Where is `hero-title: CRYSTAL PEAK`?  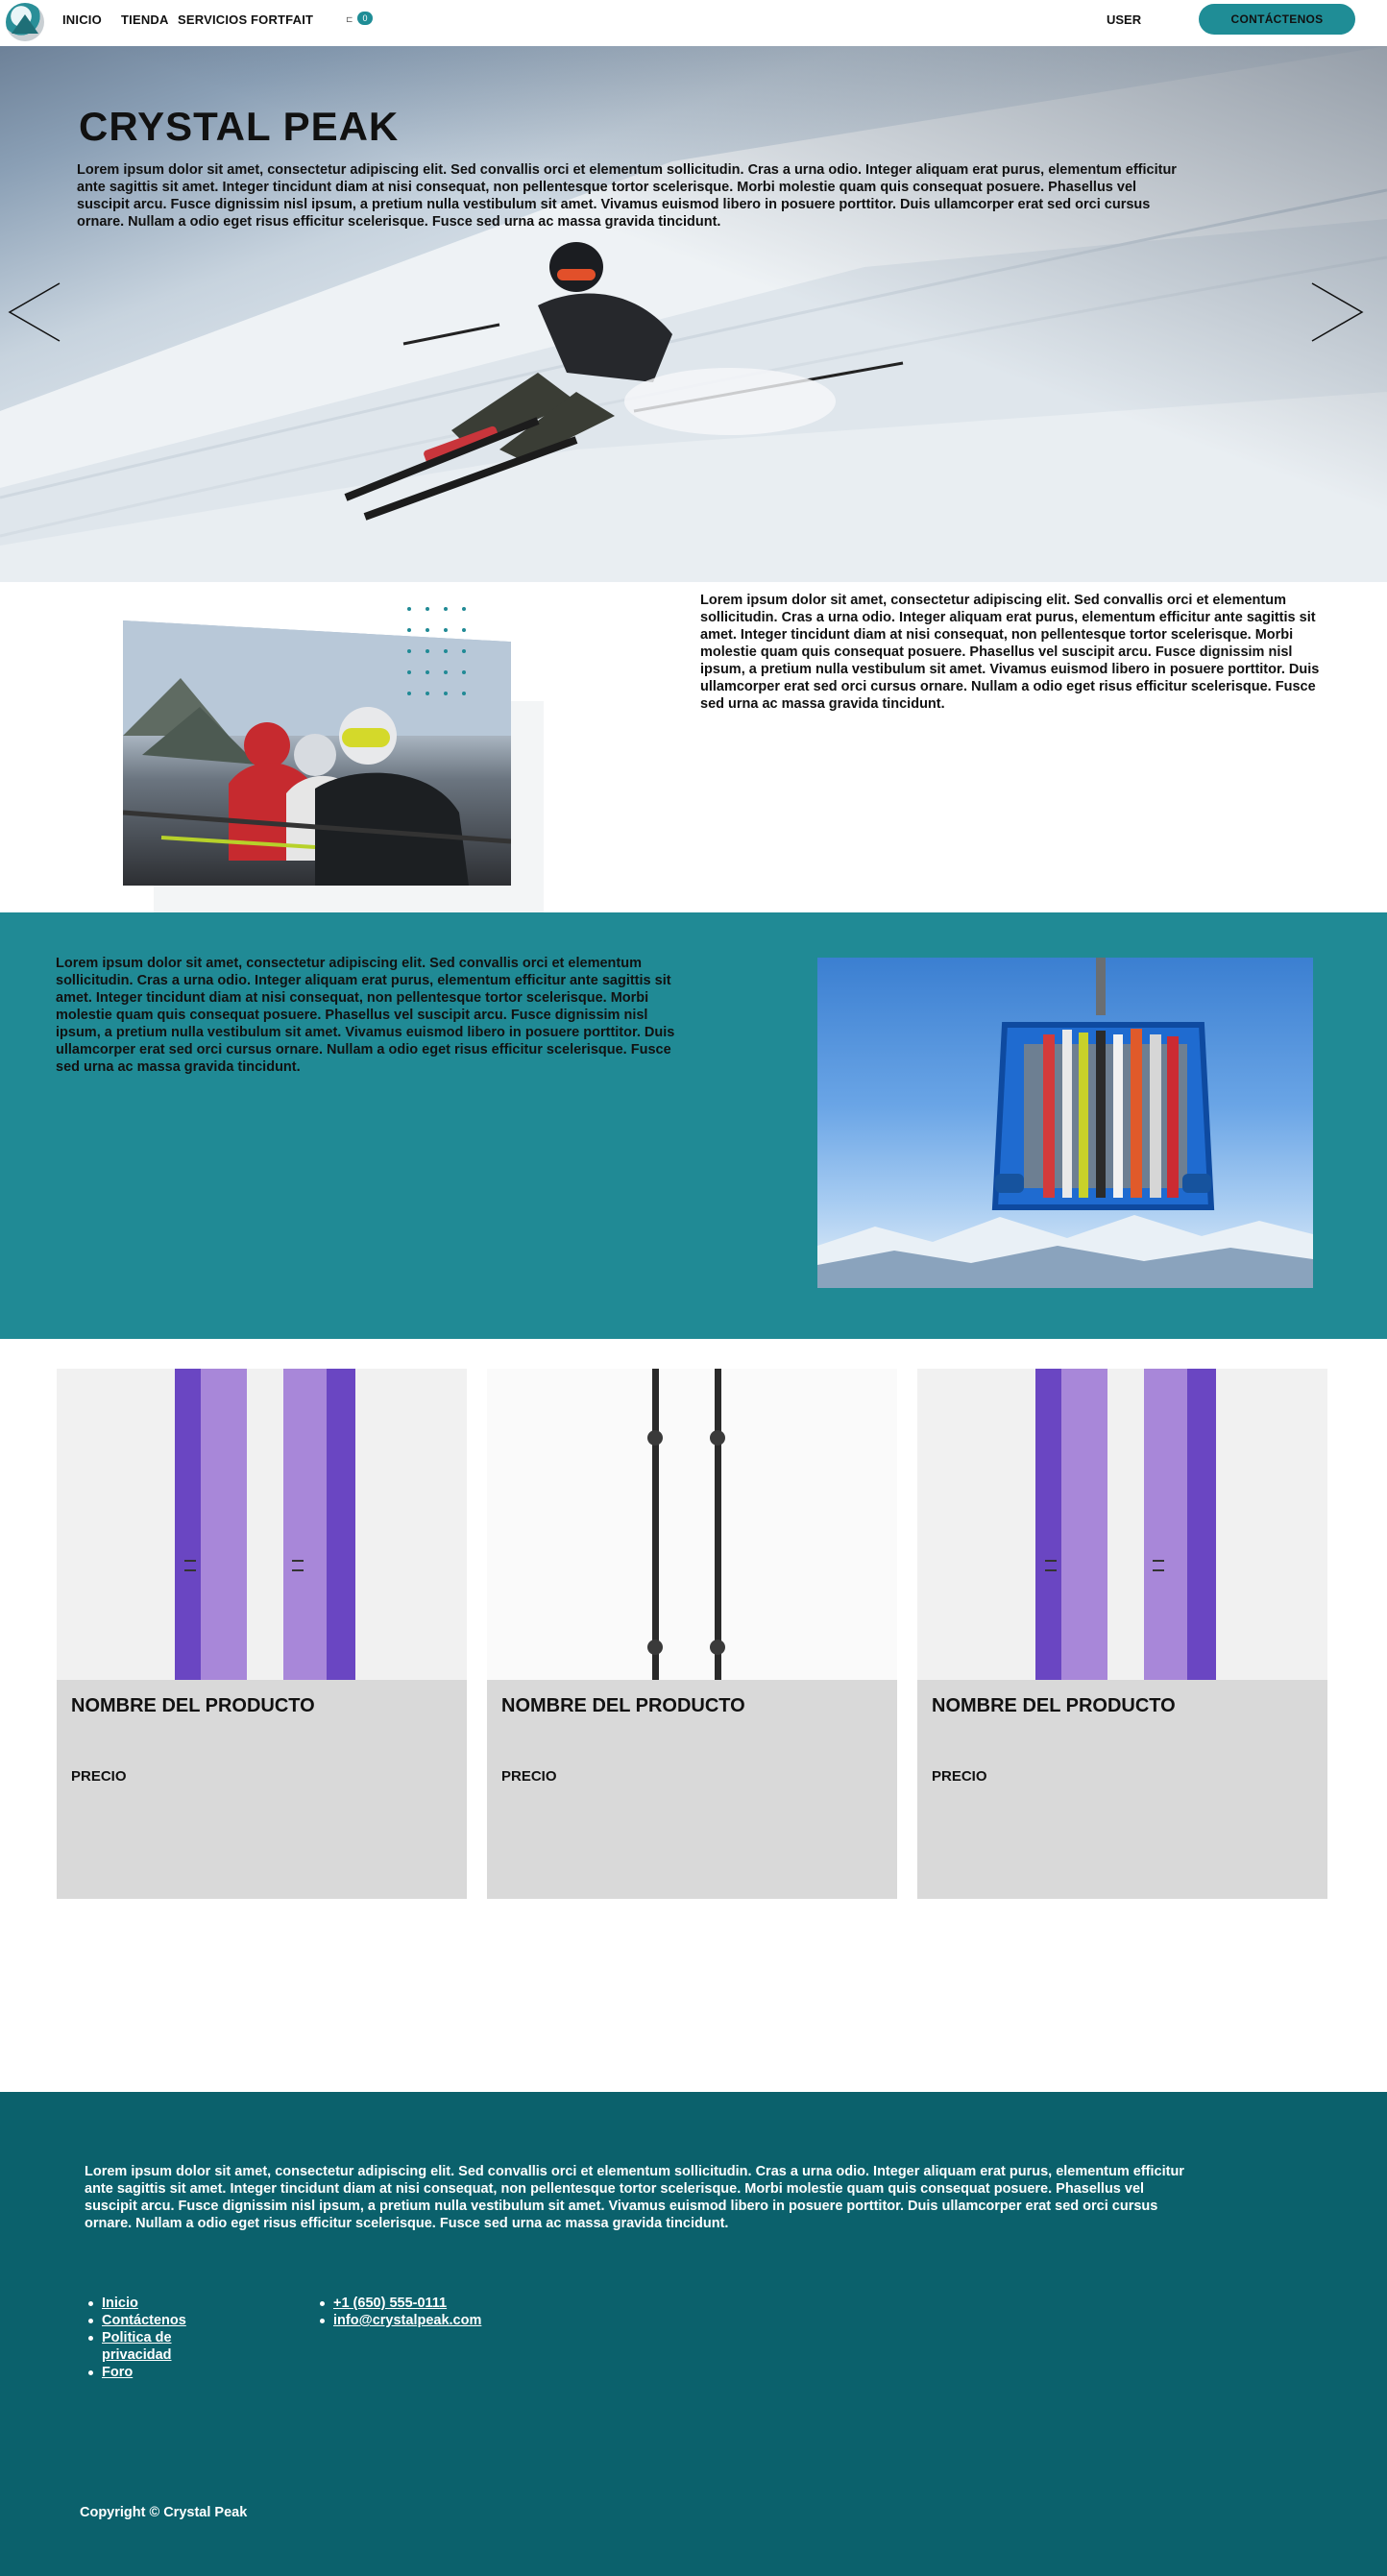 hero-title: CRYSTAL PEAK is located at coordinates (239, 126).